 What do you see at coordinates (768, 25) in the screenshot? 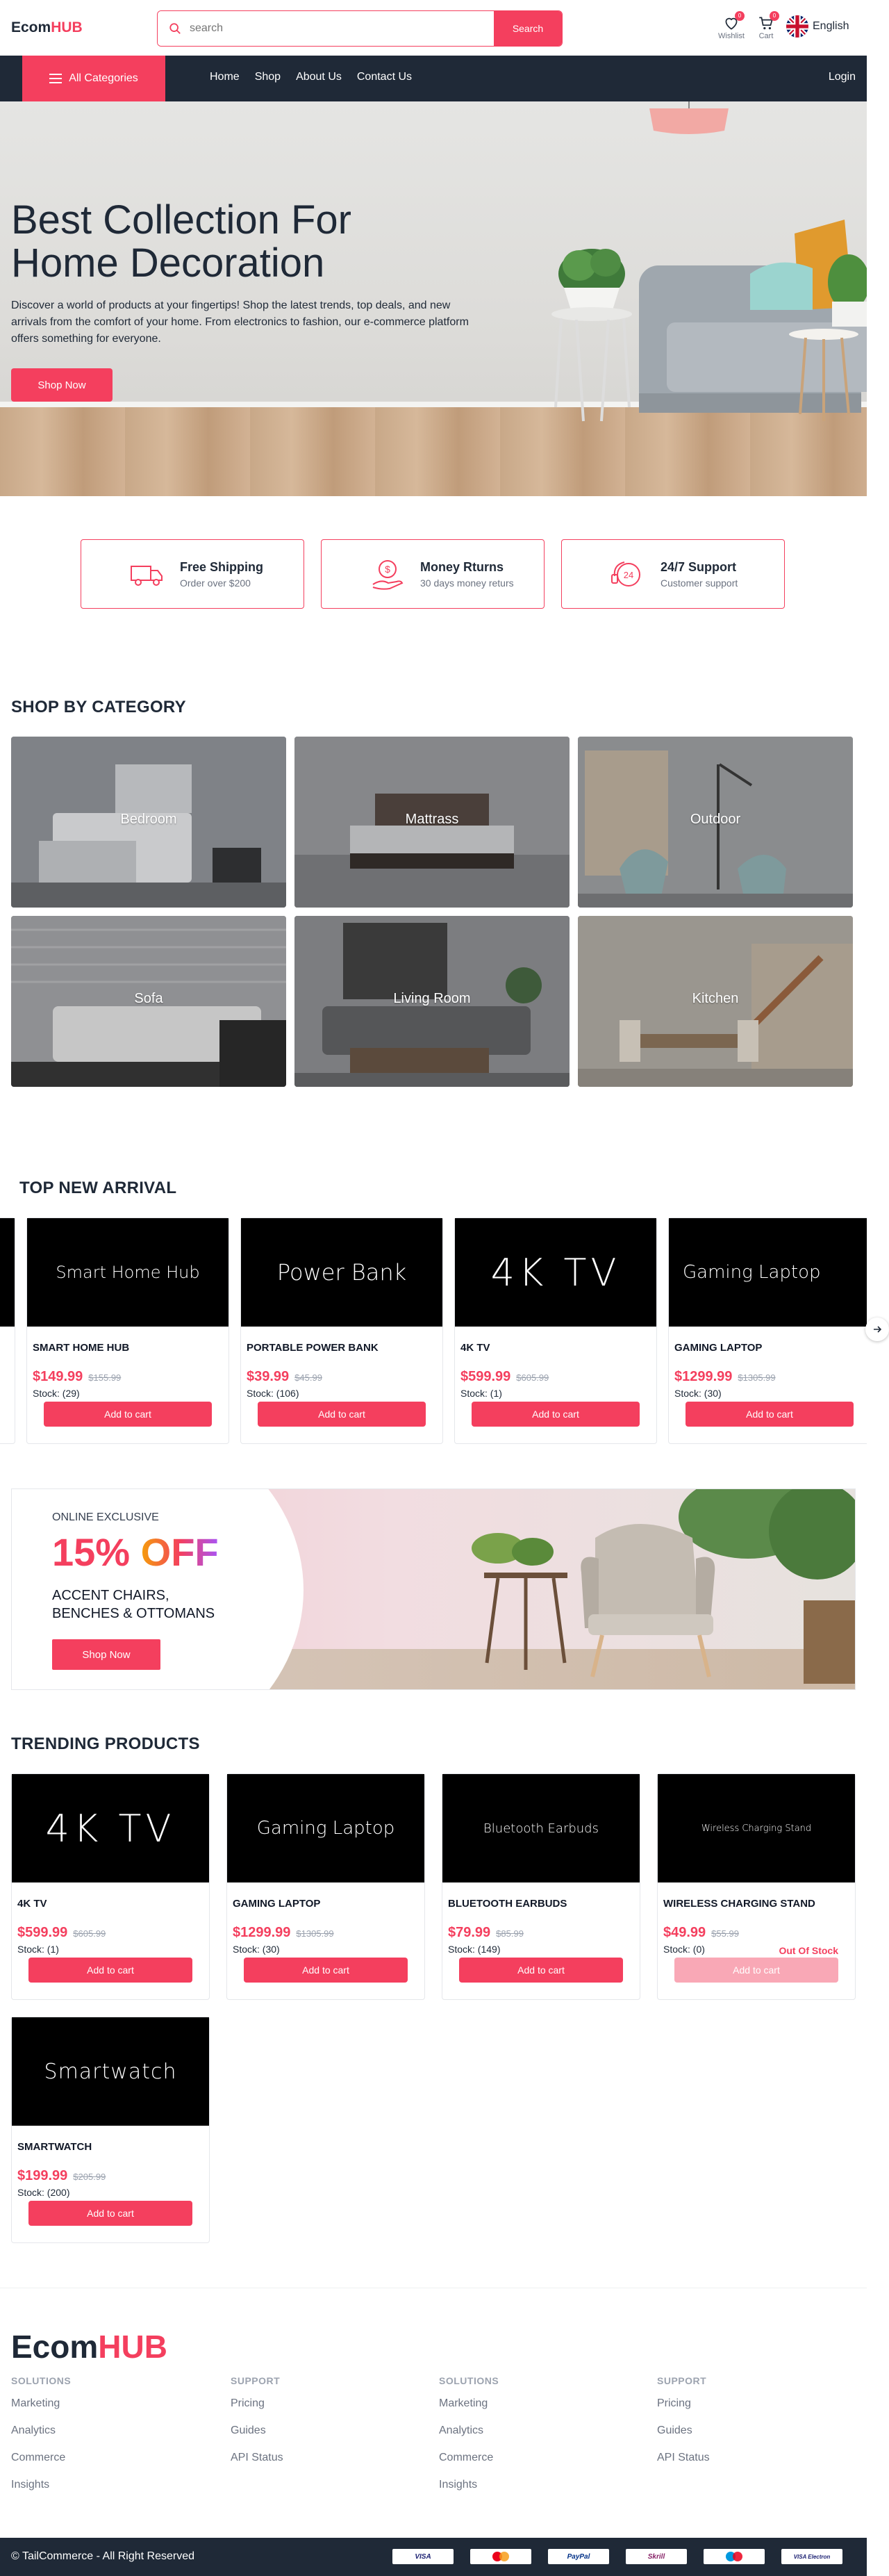
I see `cart-button: 0 Cart` at bounding box center [768, 25].